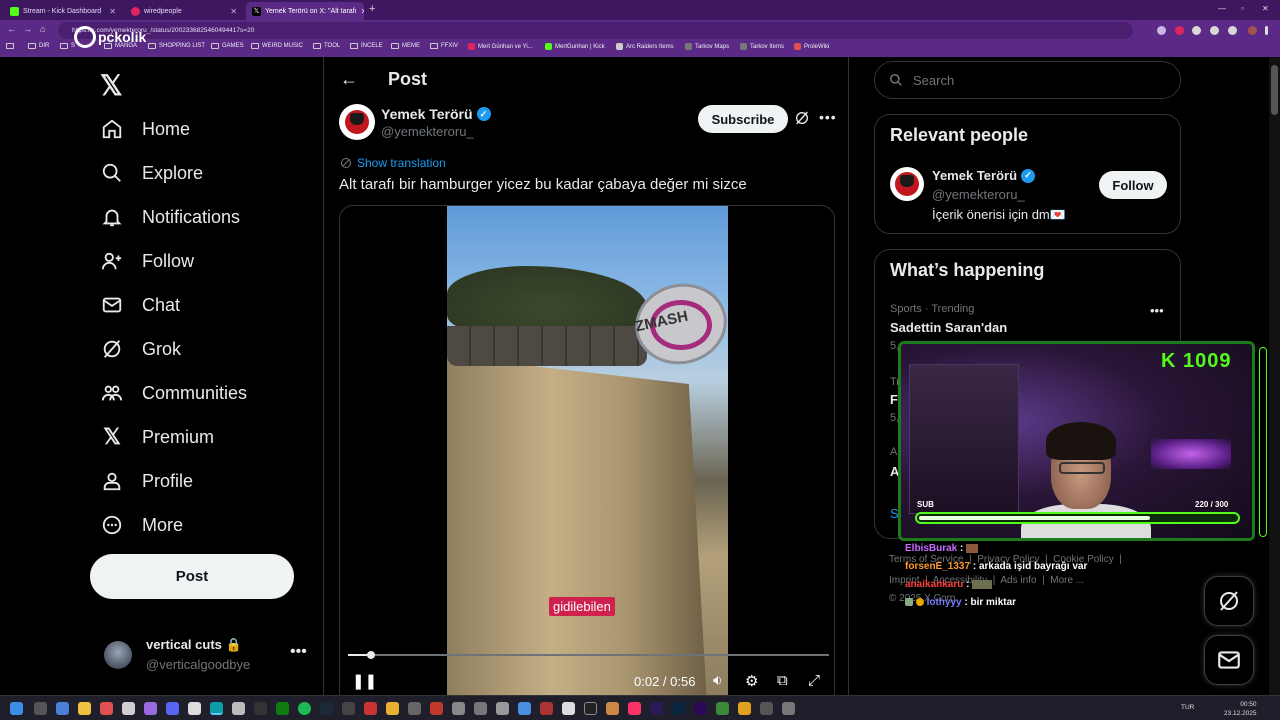 The height and width of the screenshot is (720, 1280). Describe the element at coordinates (575, 46) in the screenshot. I see `bookmark-link: MertGunhan | Kick` at that location.